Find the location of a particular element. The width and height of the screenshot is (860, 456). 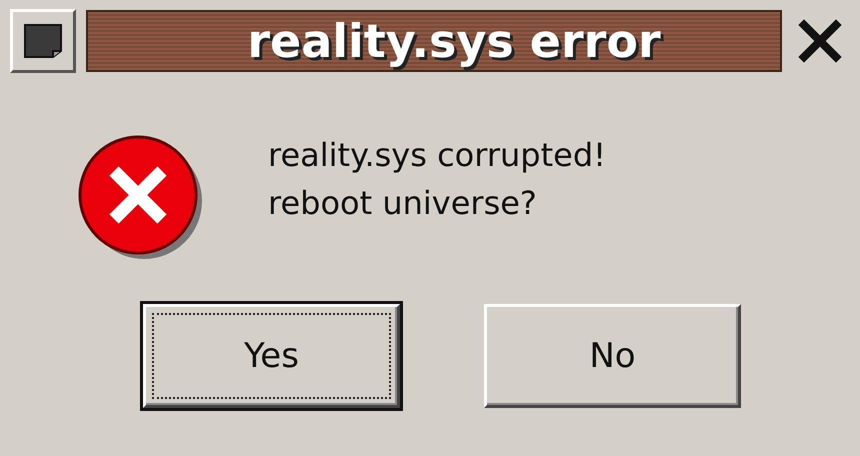

message-text: reality.sys corrupted! is located at coordinates (437, 155).